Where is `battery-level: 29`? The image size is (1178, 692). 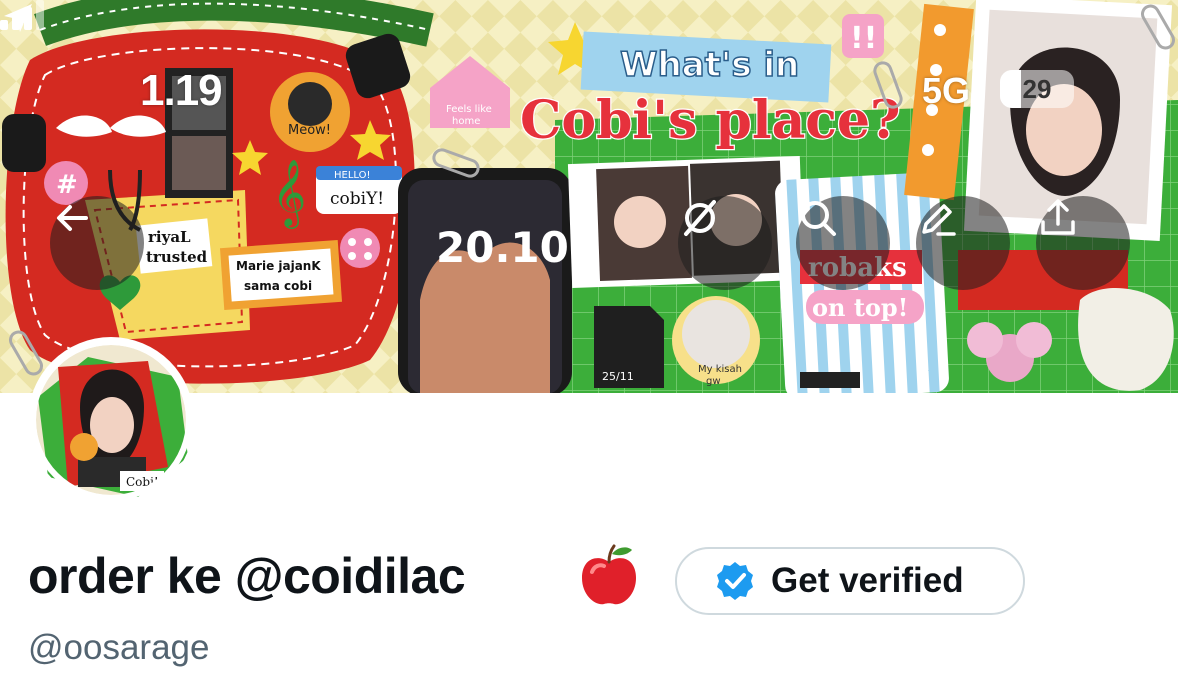
battery-level: 29 is located at coordinates (1037, 89).